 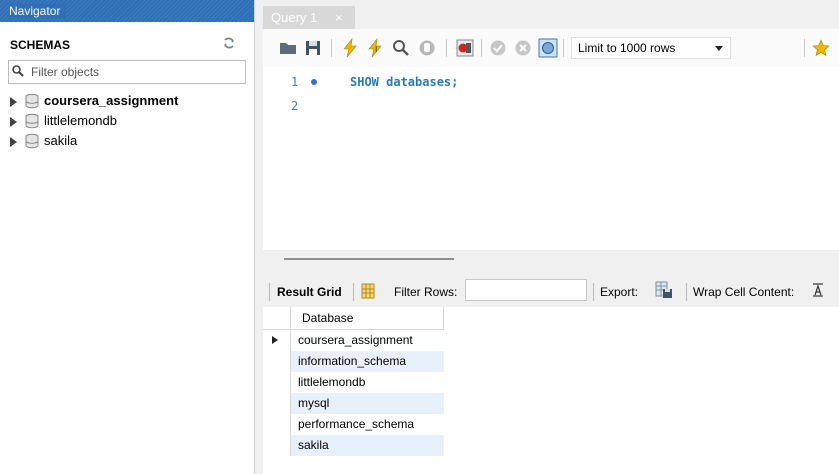 I want to click on table-row: information_schema, so click(x=353, y=361).